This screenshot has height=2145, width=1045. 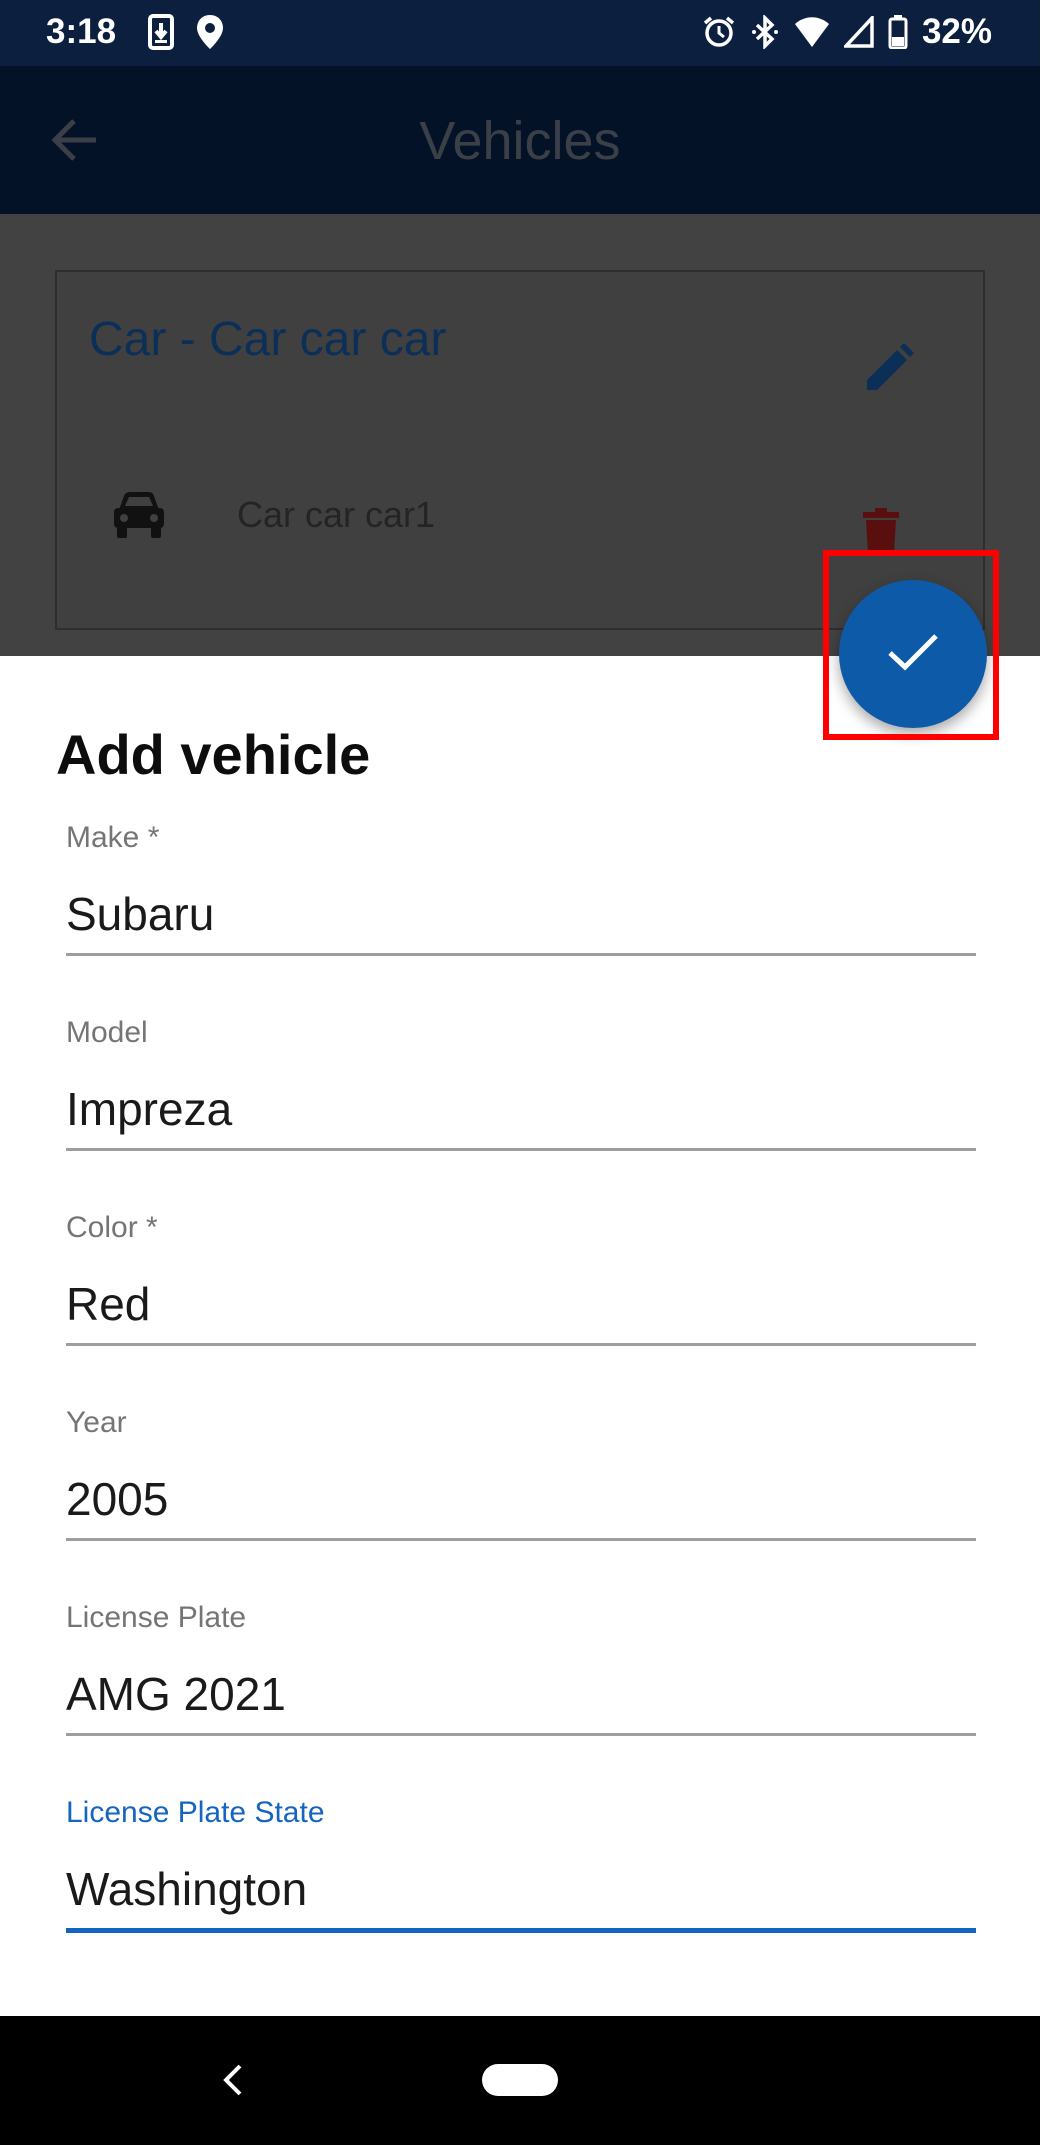 What do you see at coordinates (521, 1504) in the screenshot?
I see `year-field: Year 2005` at bounding box center [521, 1504].